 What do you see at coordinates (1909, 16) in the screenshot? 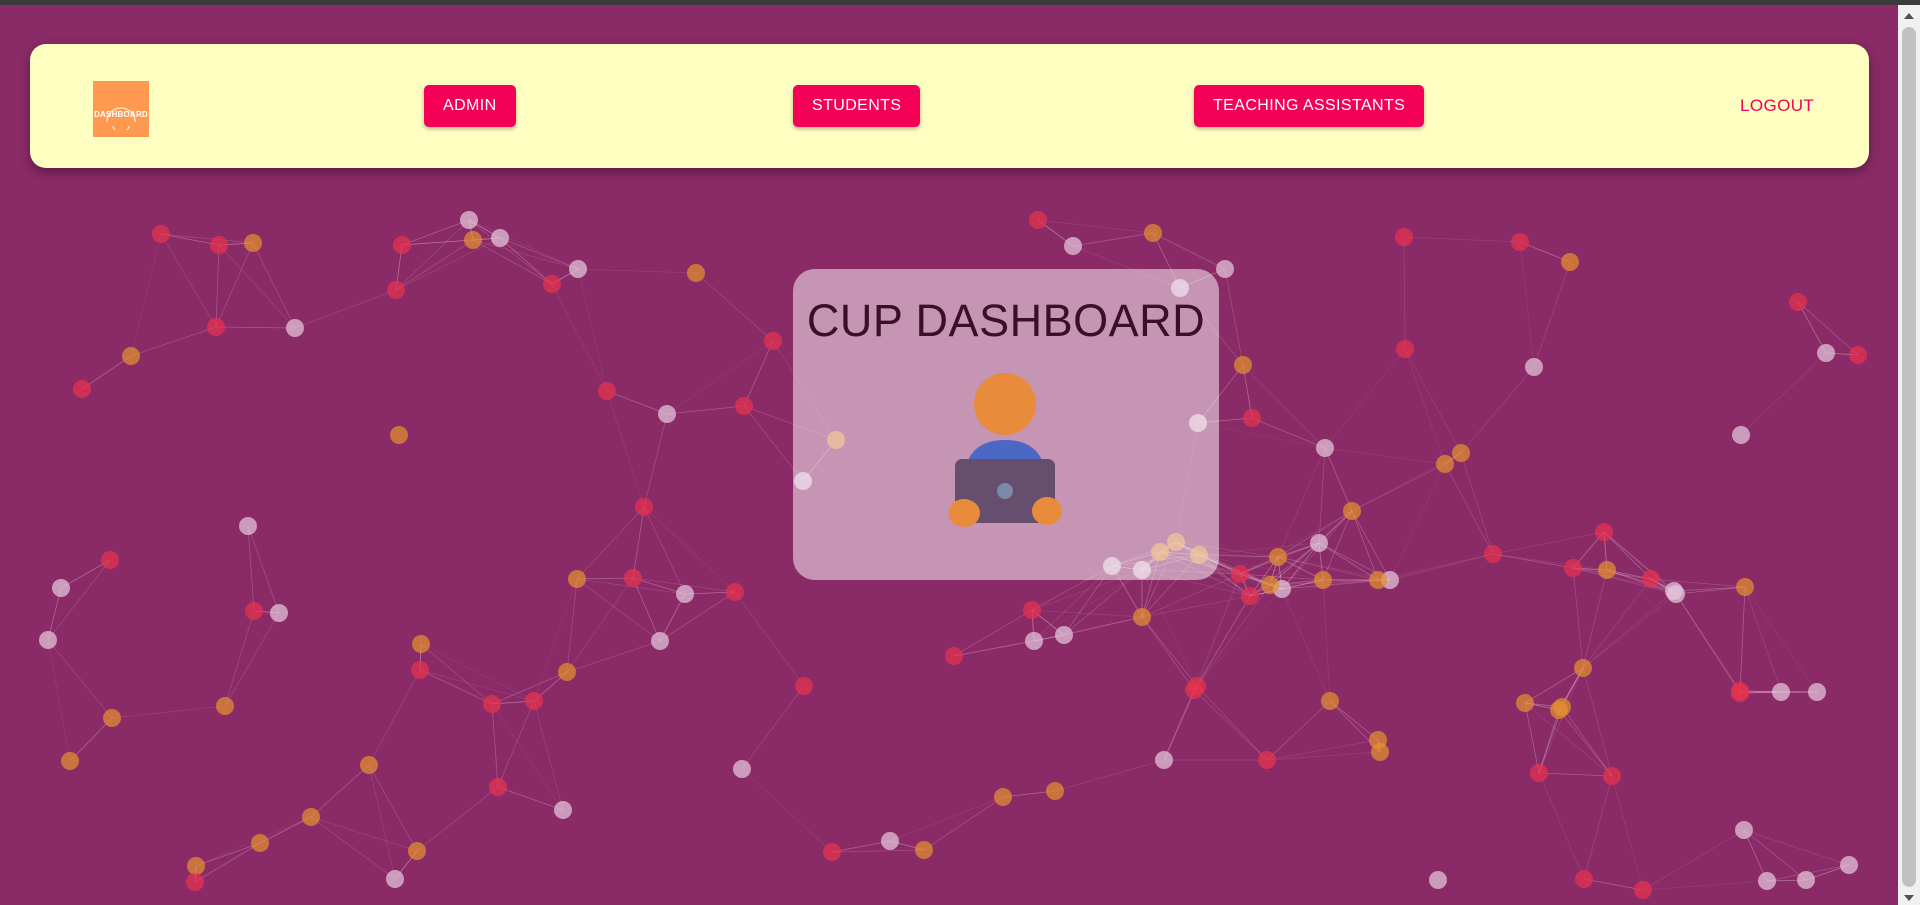
I see `scroll-up-icon` at bounding box center [1909, 16].